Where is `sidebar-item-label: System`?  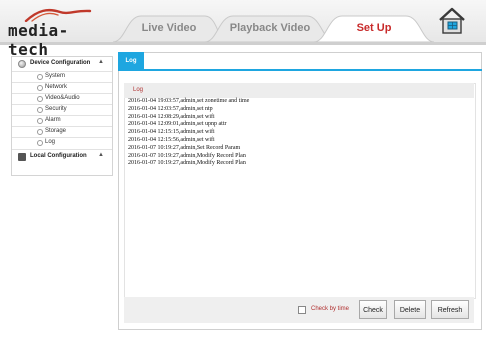 sidebar-item-label: System is located at coordinates (55, 76).